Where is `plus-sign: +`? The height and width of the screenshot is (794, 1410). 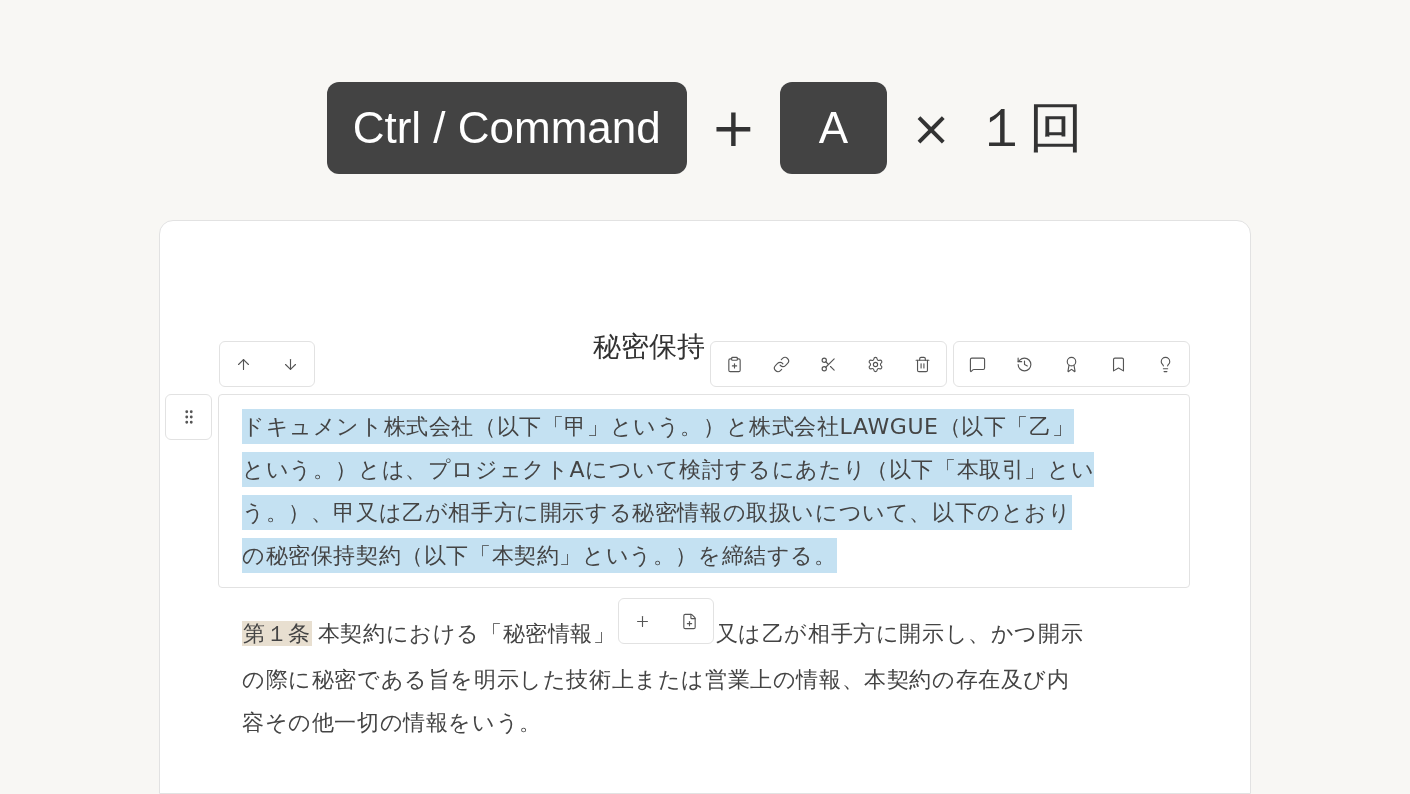
plus-sign: + is located at coordinates (733, 128).